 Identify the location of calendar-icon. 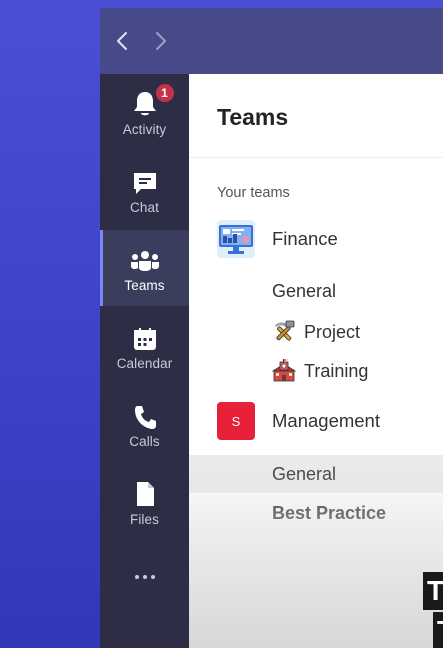
(145, 334).